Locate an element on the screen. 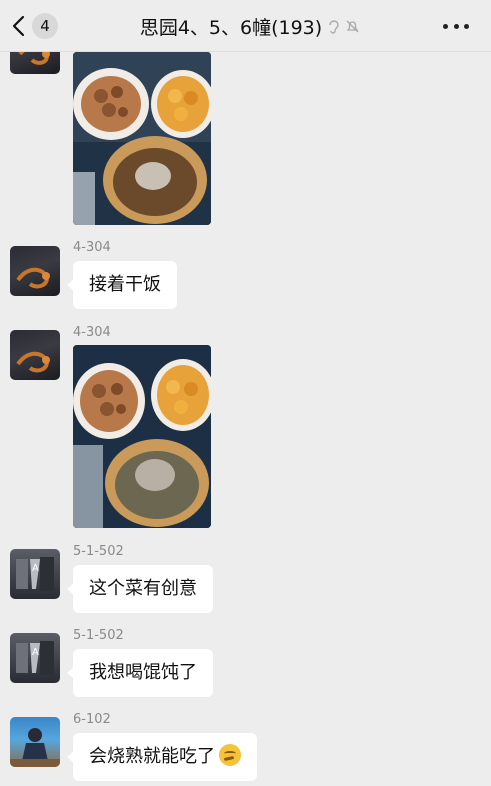  unread-count-badge: 4 is located at coordinates (45, 26).